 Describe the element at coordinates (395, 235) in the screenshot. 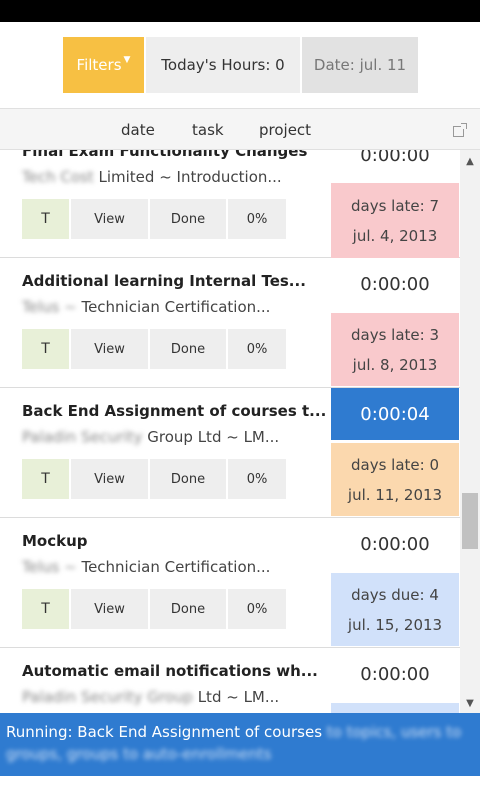

I see `due-date: jul. 4, 2013` at that location.